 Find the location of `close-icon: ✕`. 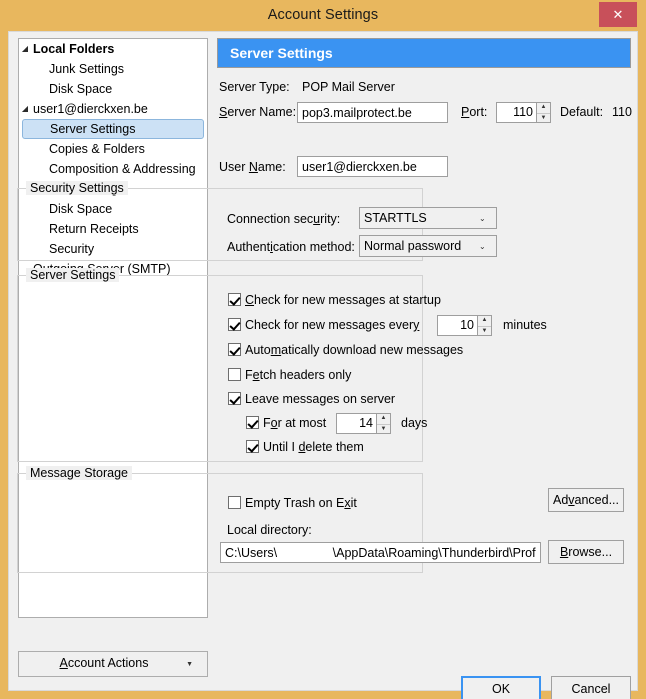

close-icon: ✕ is located at coordinates (618, 14).